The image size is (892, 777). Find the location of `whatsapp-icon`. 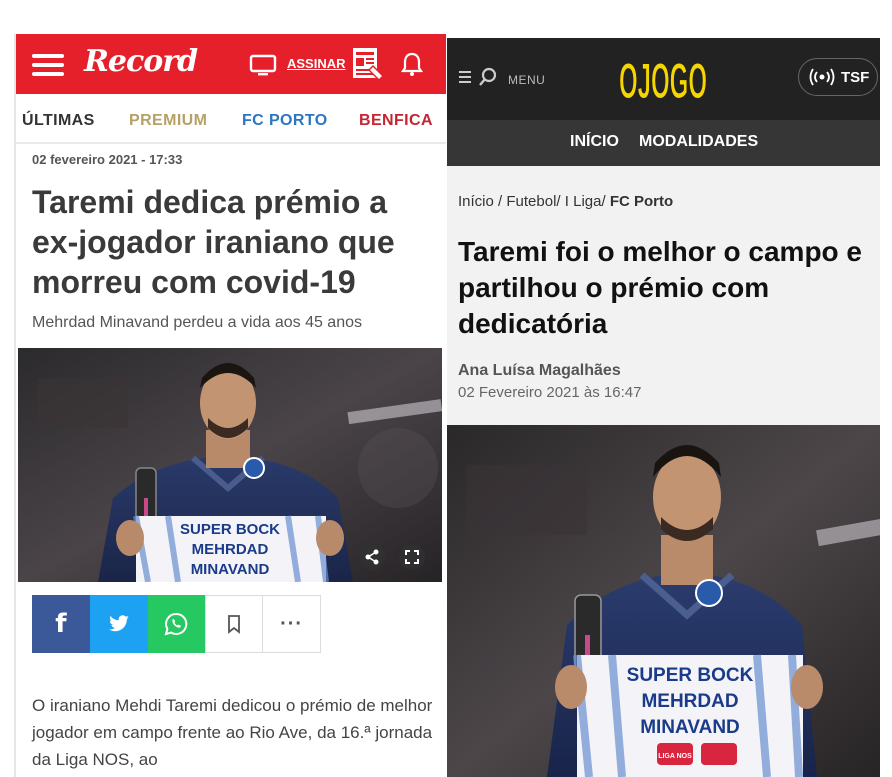

whatsapp-icon is located at coordinates (176, 624).